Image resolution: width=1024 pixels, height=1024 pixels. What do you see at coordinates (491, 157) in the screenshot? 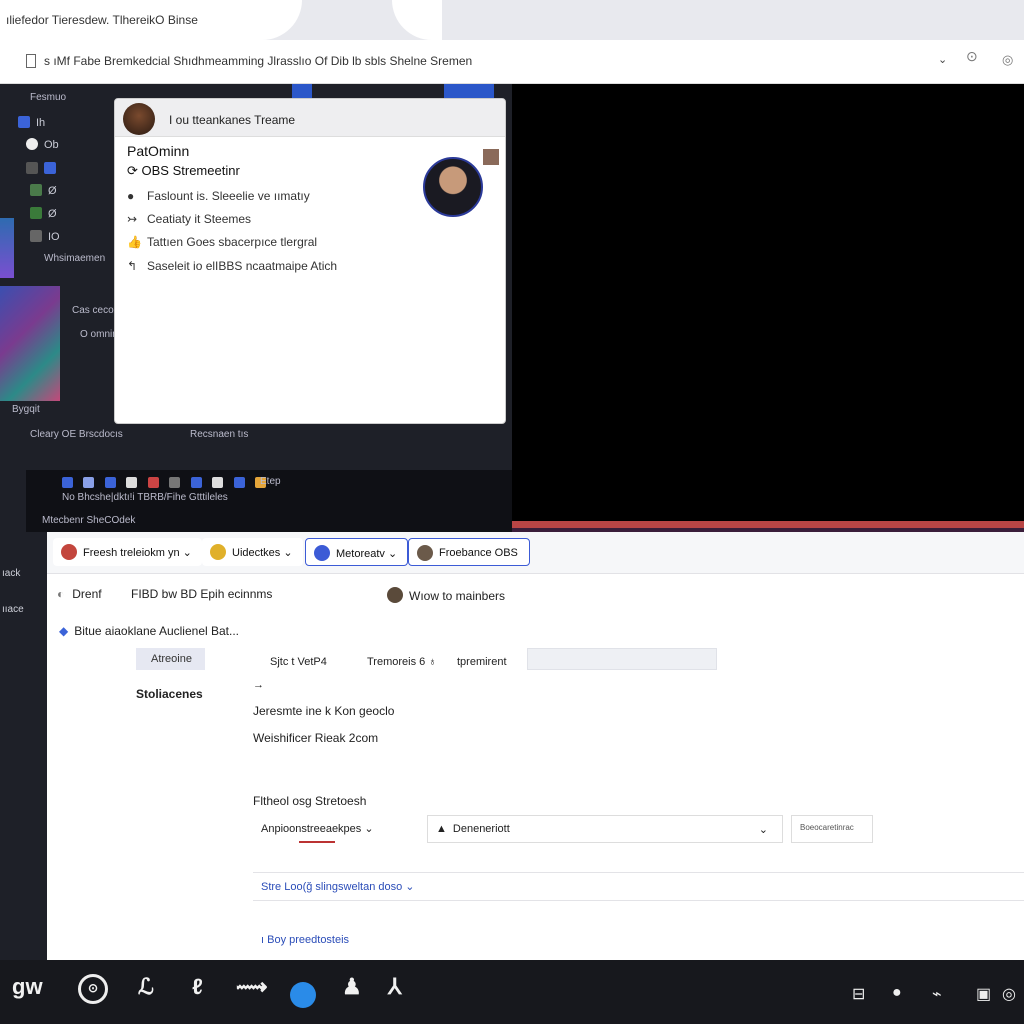
I see `thumbnail-icon` at bounding box center [491, 157].